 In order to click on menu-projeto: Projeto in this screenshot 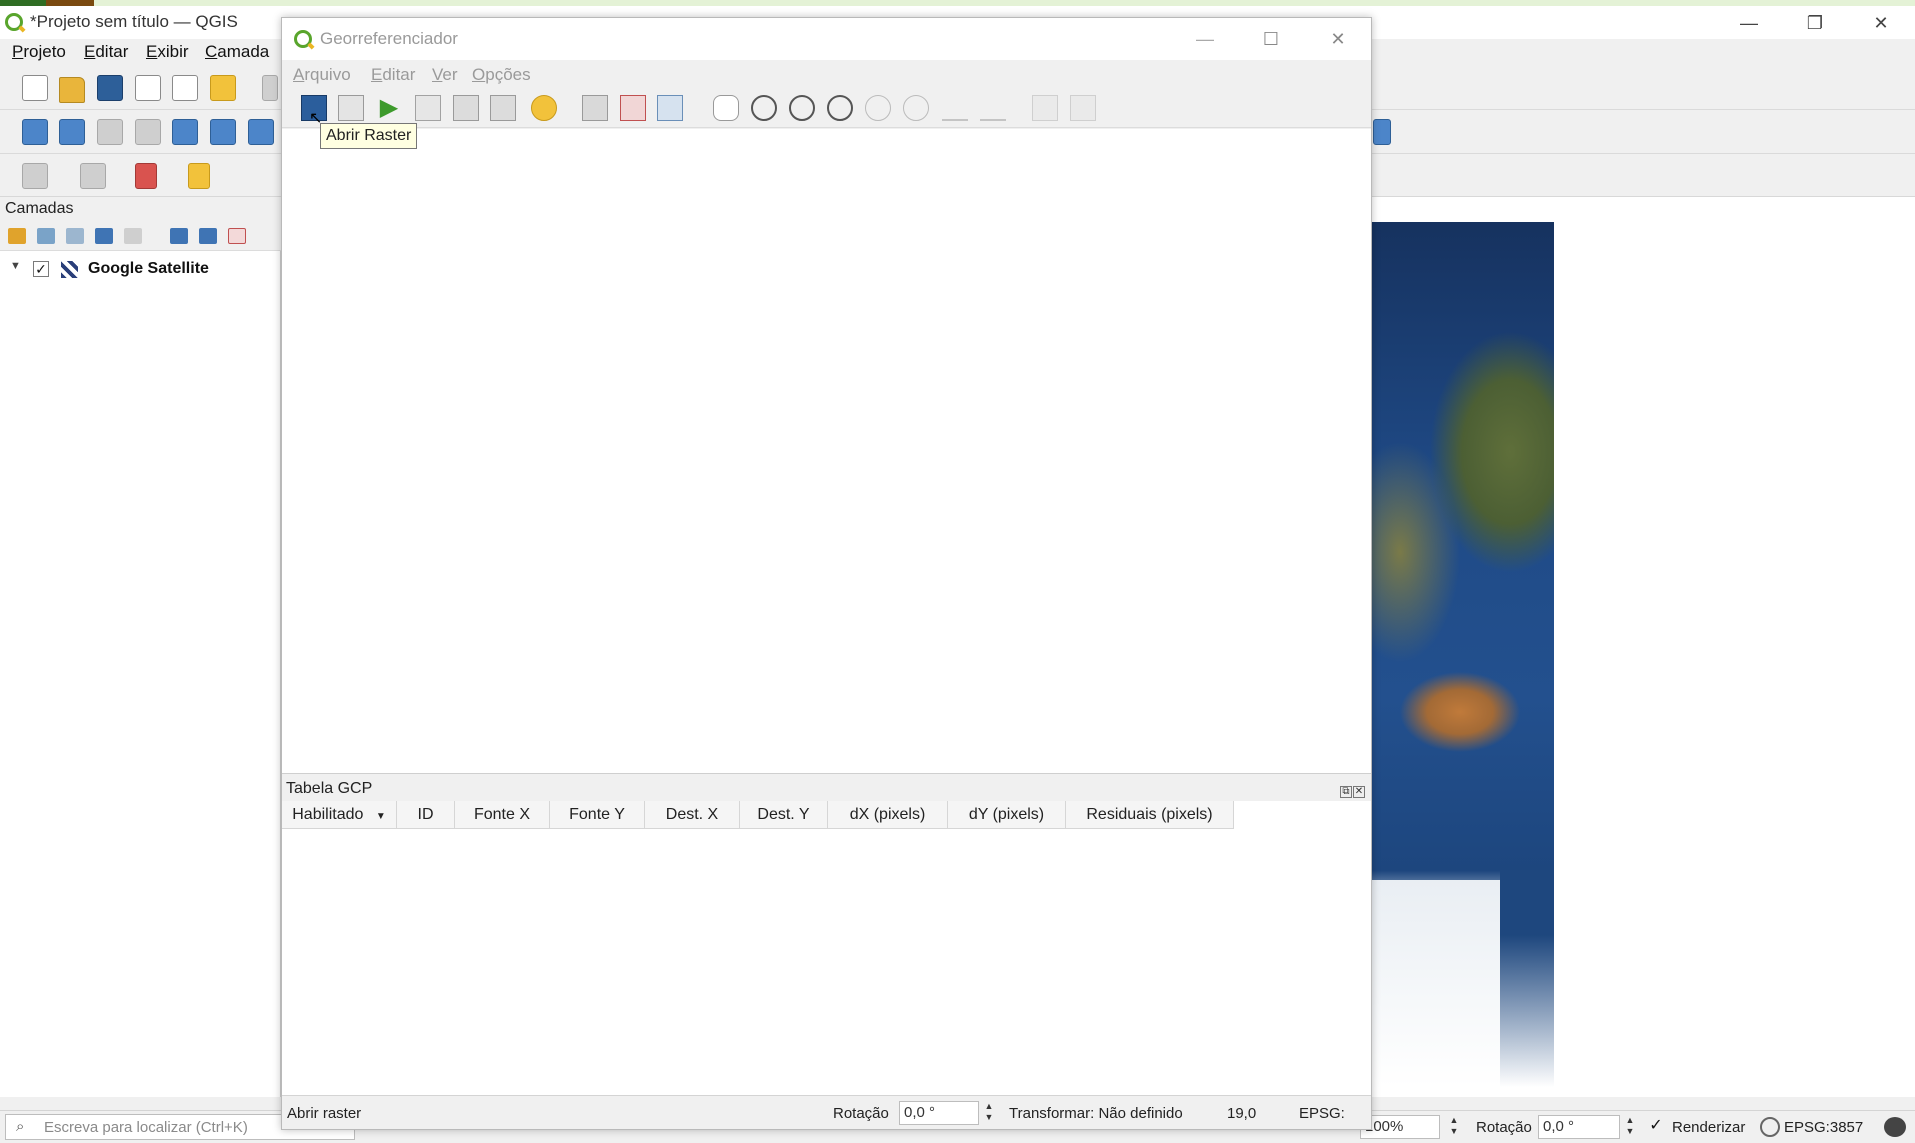, I will do `click(39, 52)`.